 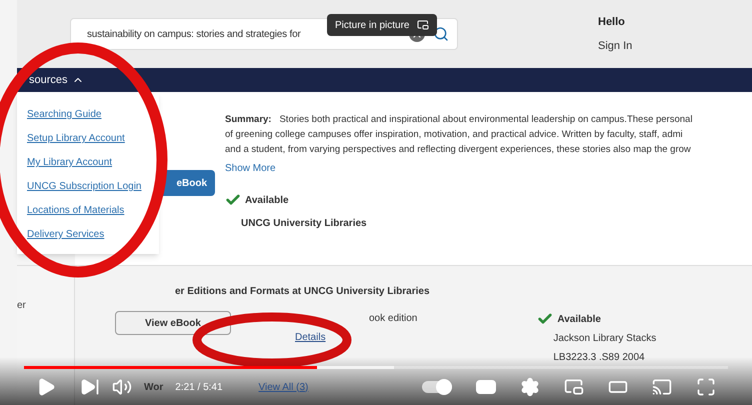 I want to click on time-text: 2:21 / 5:41, so click(x=199, y=387).